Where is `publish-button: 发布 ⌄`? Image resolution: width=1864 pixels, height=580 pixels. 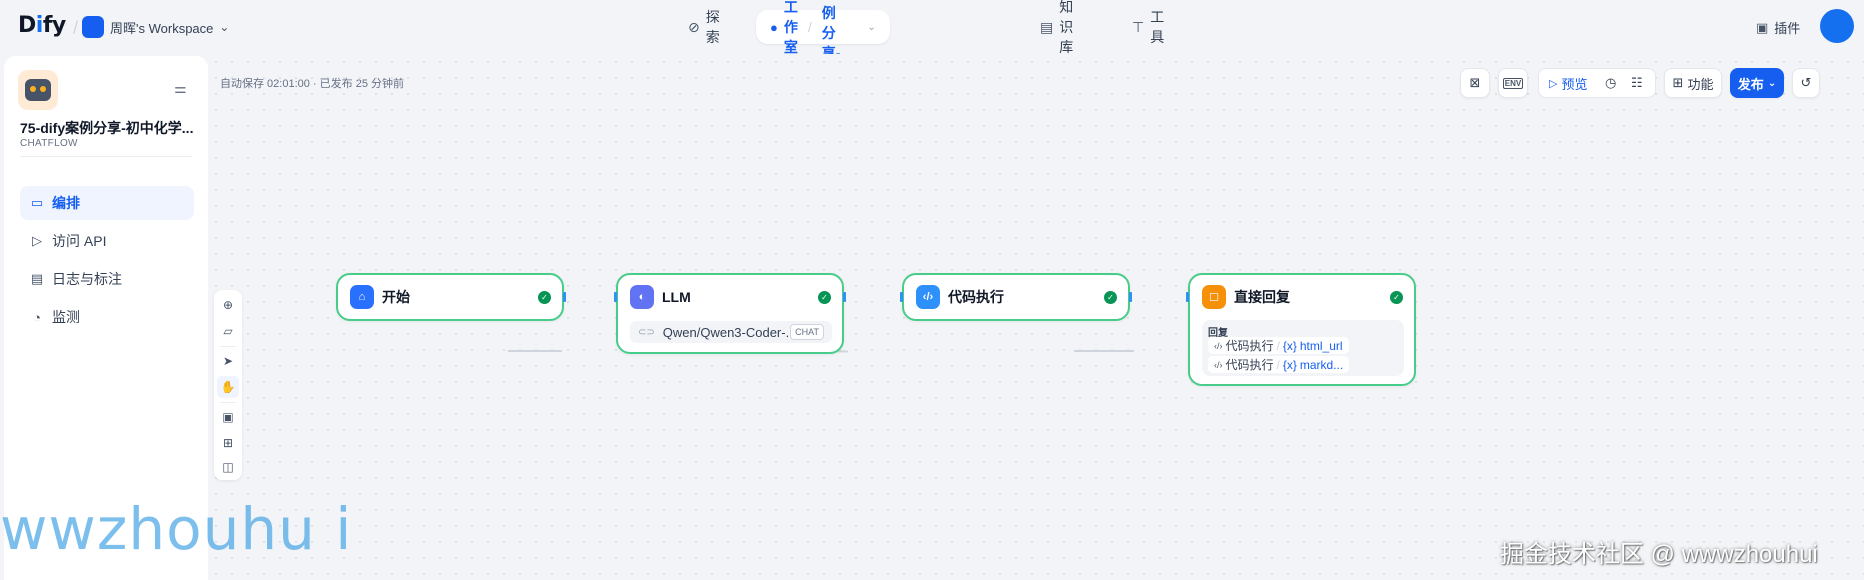
publish-button: 发布 ⌄ is located at coordinates (1757, 83).